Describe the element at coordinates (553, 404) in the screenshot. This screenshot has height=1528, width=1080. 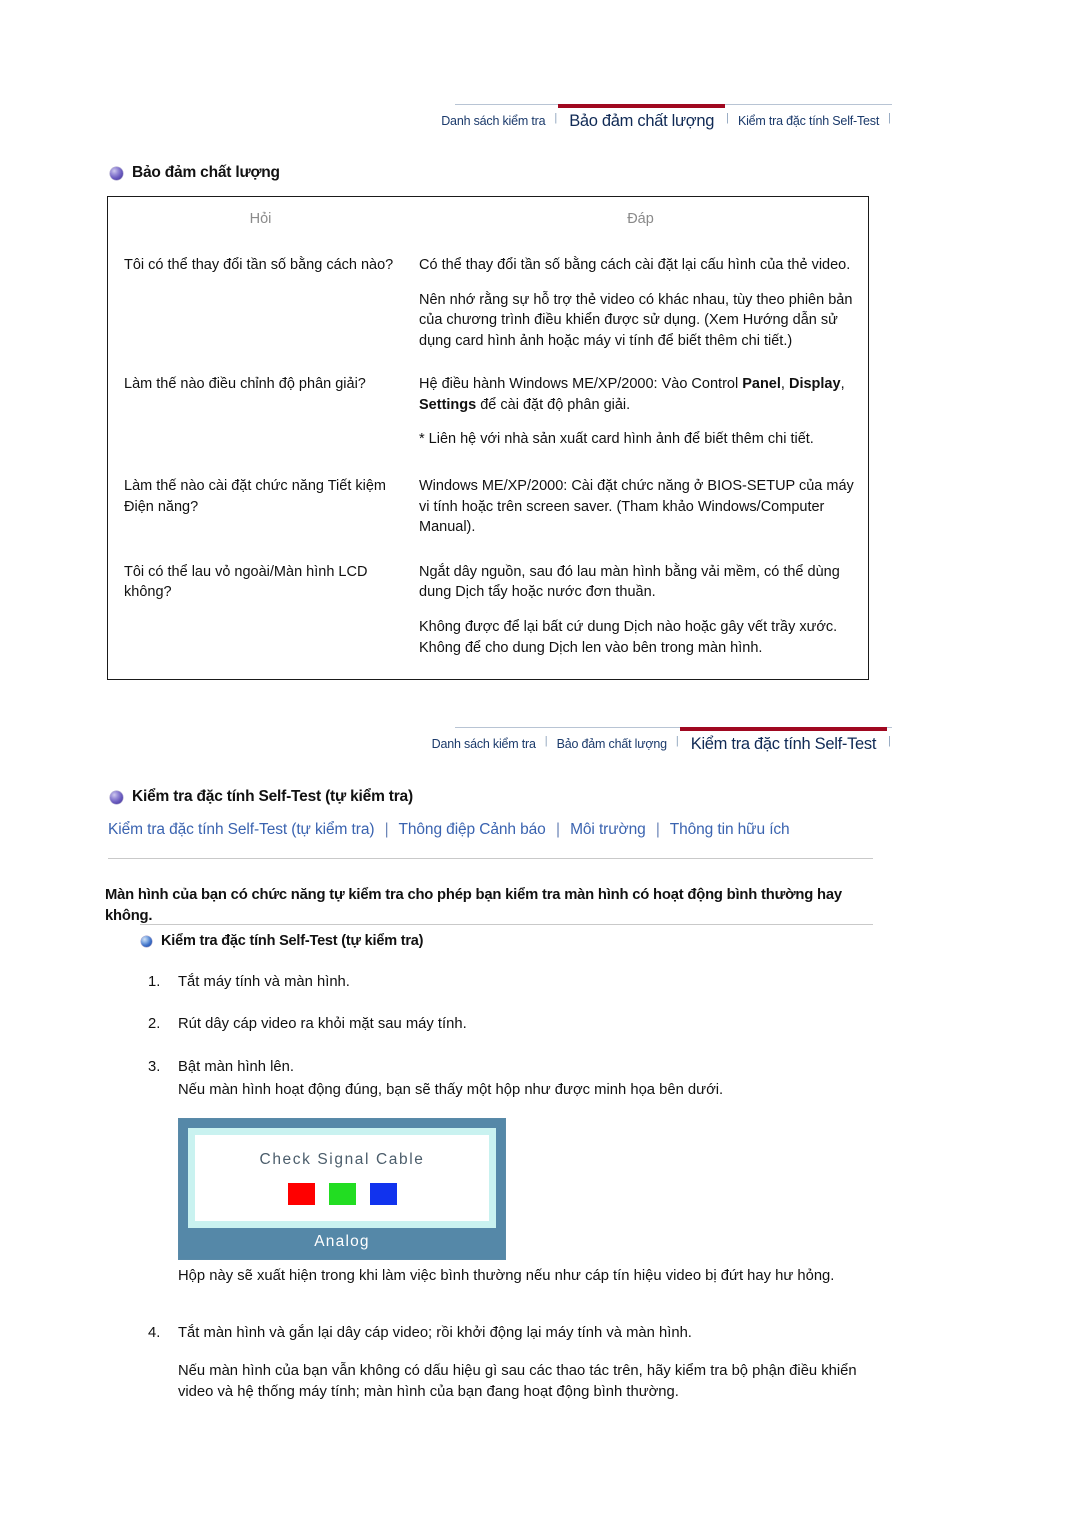
I see `answer-text: để cài đặt độ phân giải.` at that location.